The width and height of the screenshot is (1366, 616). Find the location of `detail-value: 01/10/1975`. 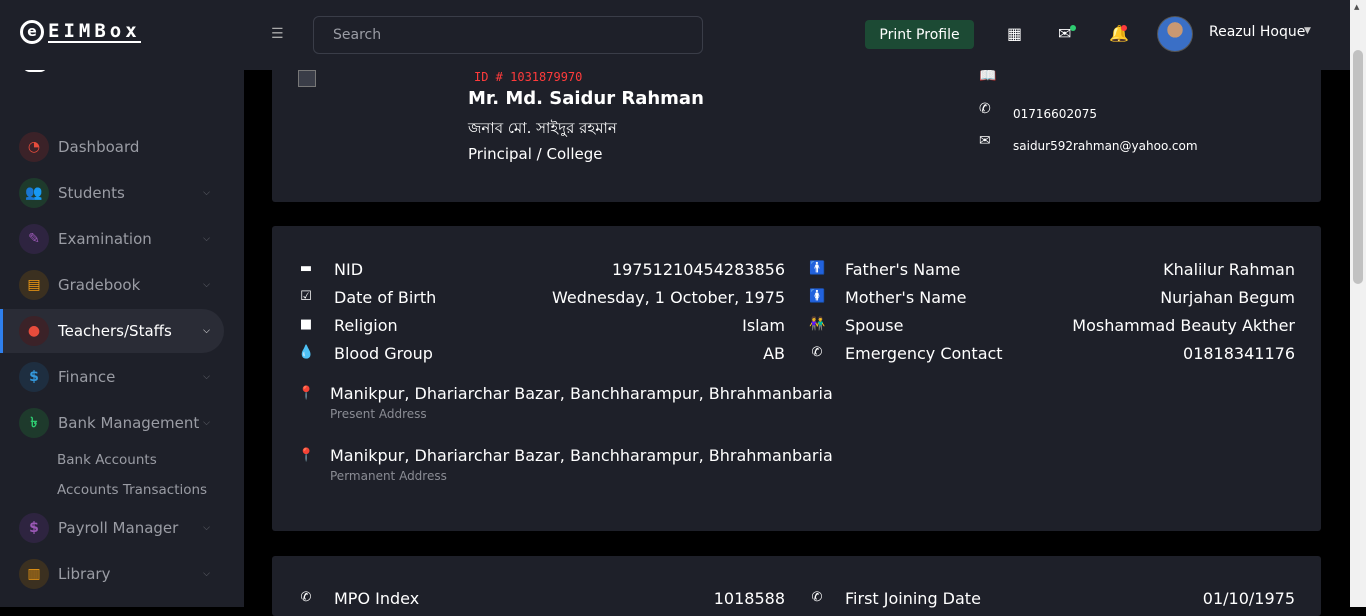

detail-value: 01/10/1975 is located at coordinates (1248, 598).